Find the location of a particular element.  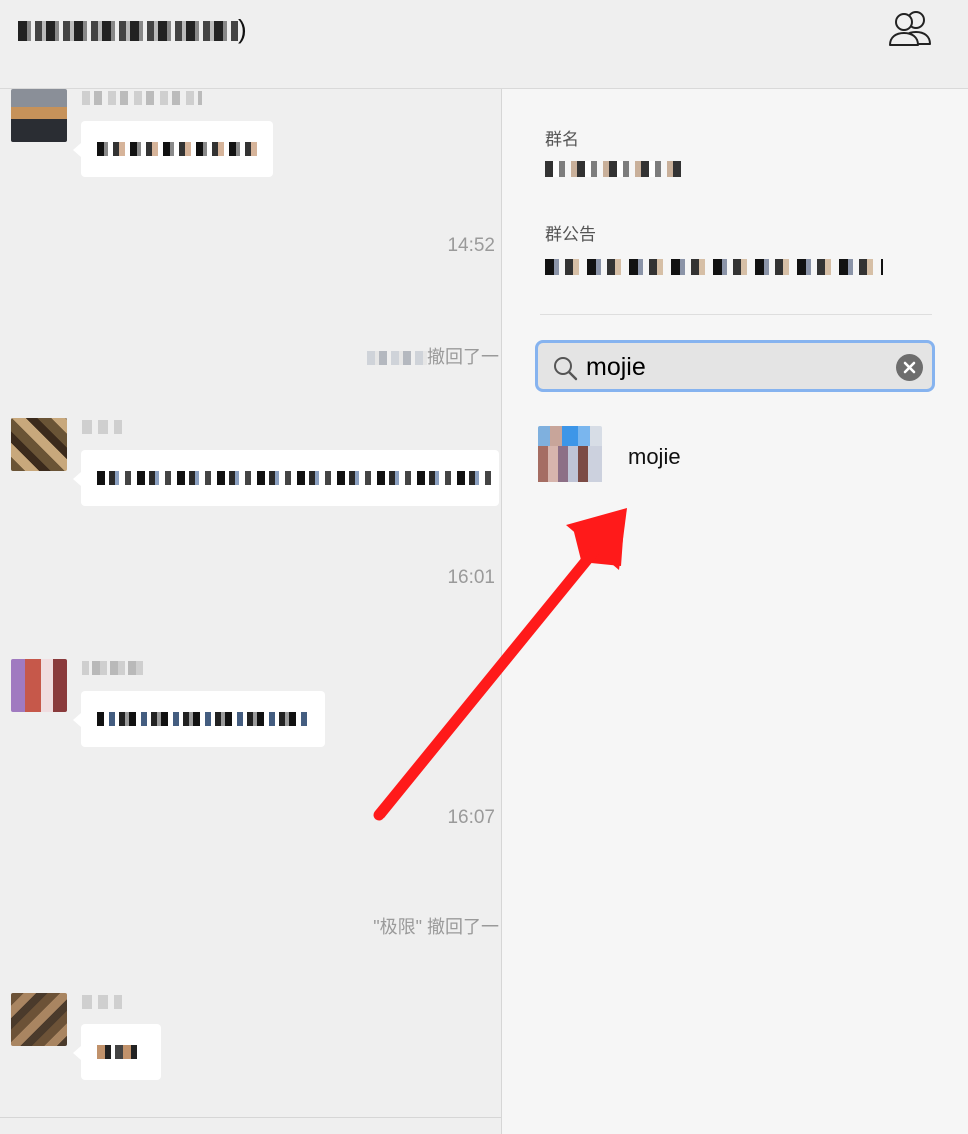

announcement-value-redacted is located at coordinates (714, 267).